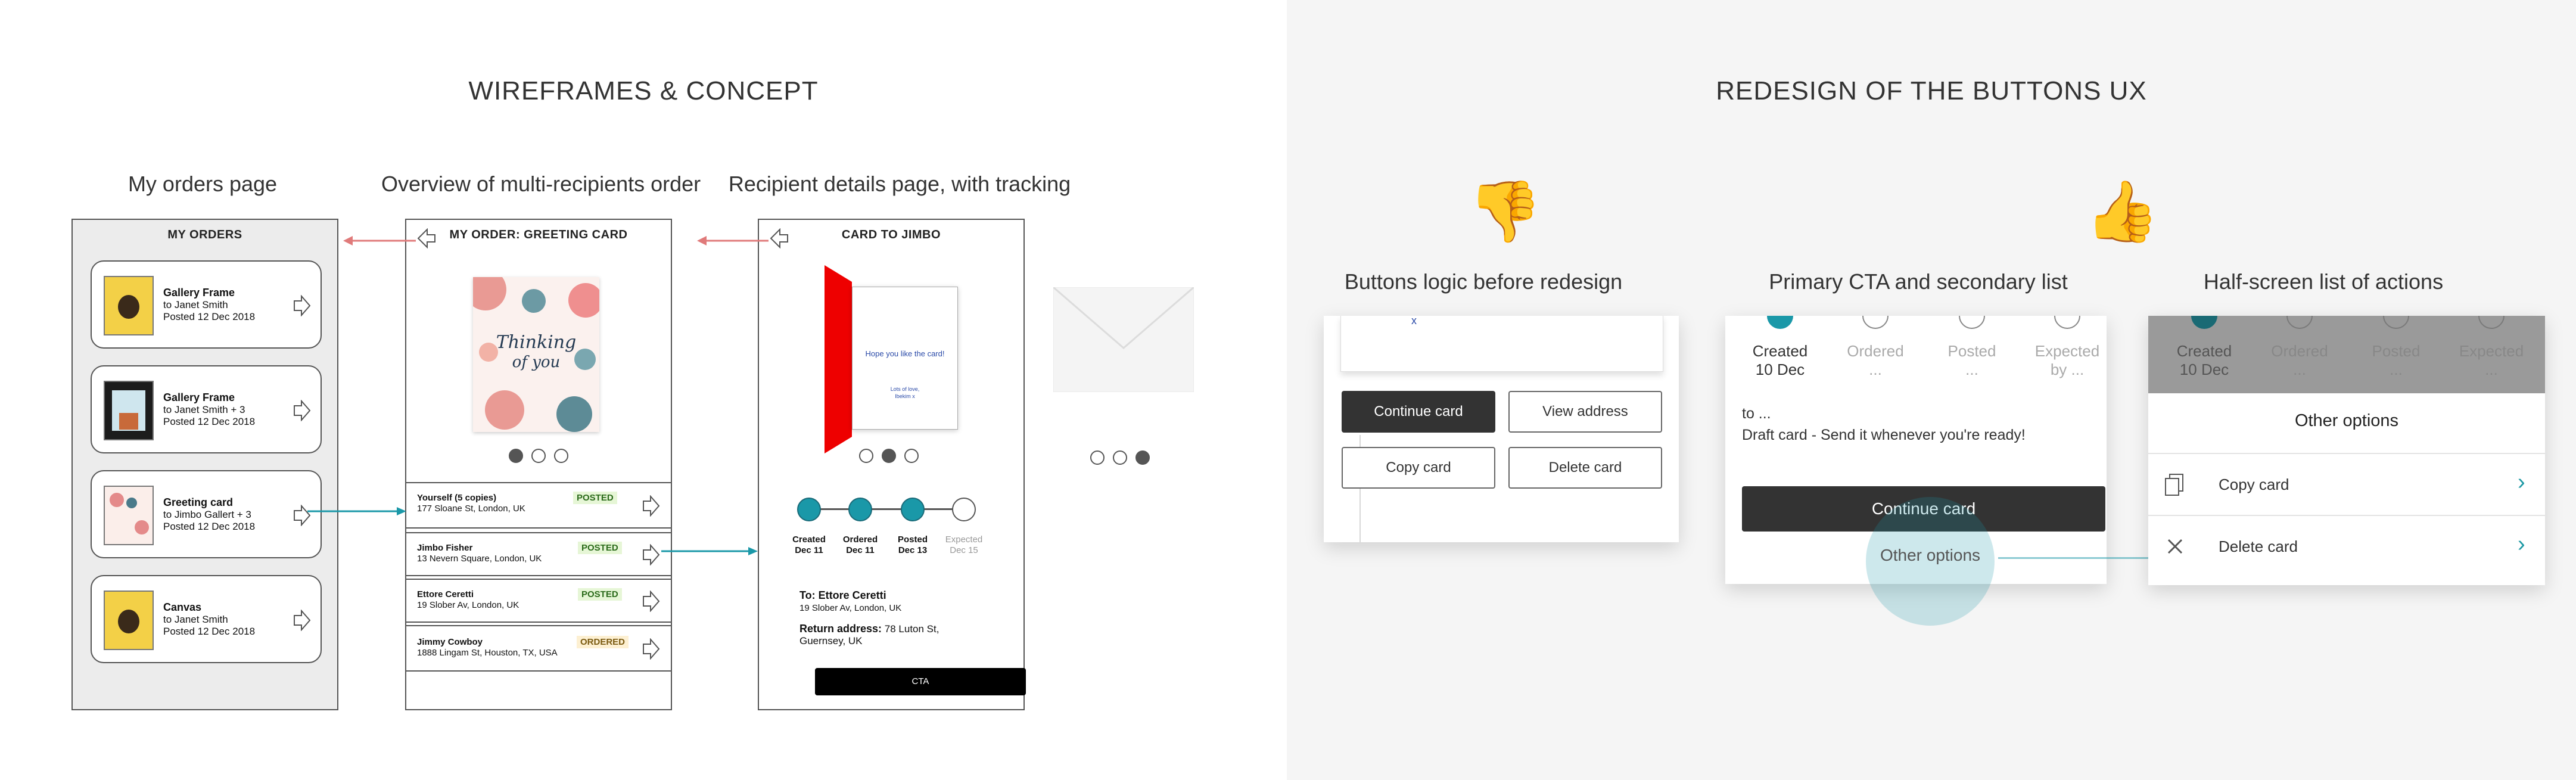 The image size is (2576, 780). Describe the element at coordinates (445, 594) in the screenshot. I see `recipient-name: Ettore Ceretti` at that location.